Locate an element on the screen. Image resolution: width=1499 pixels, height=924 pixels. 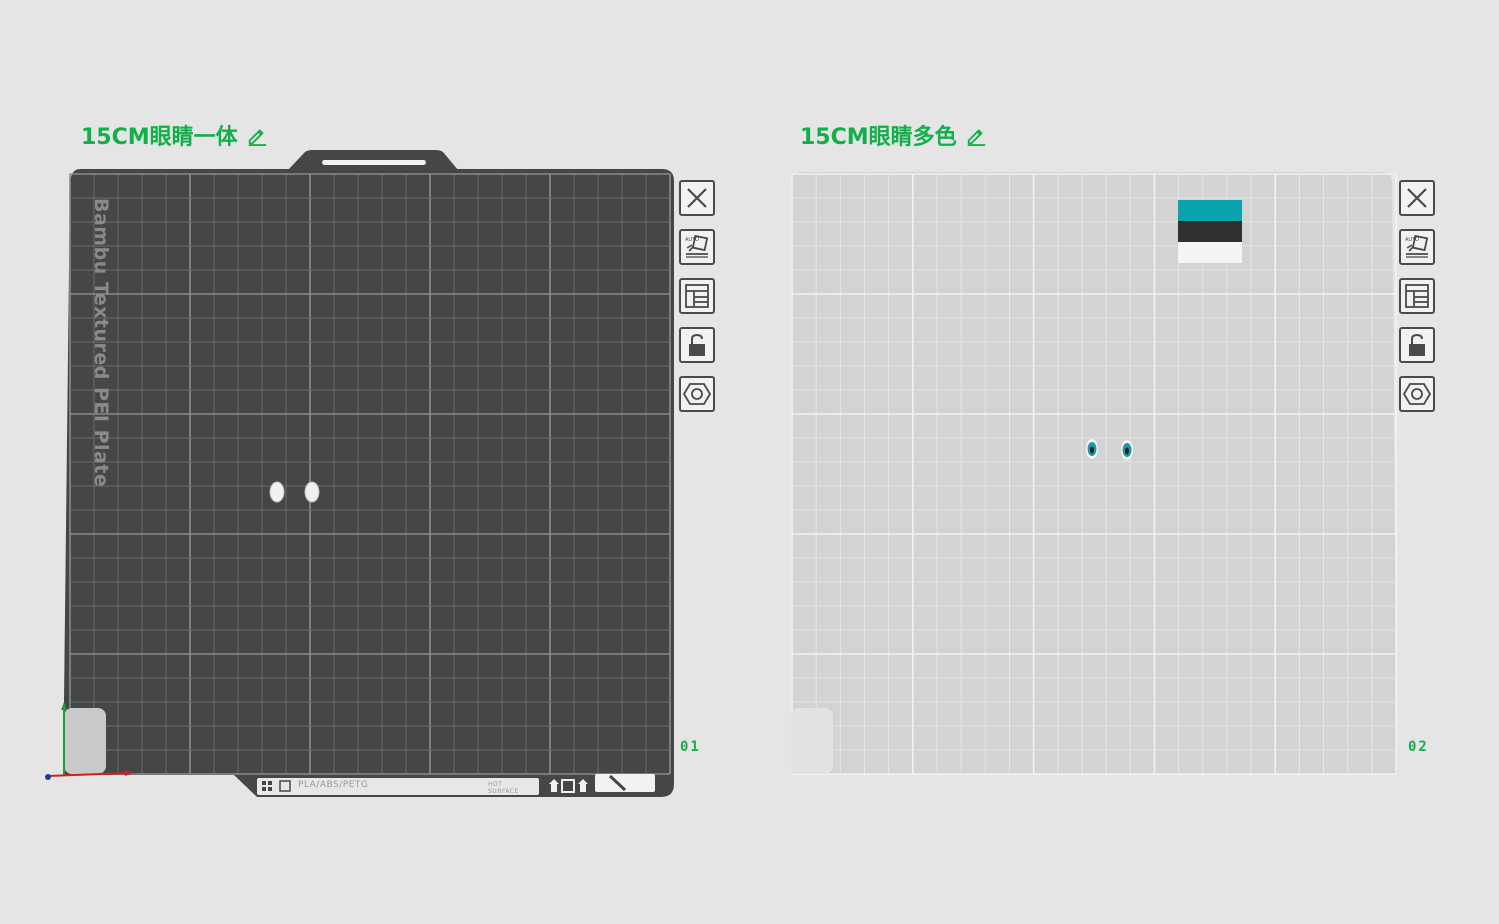
plate-settings-button is located at coordinates (1417, 394).